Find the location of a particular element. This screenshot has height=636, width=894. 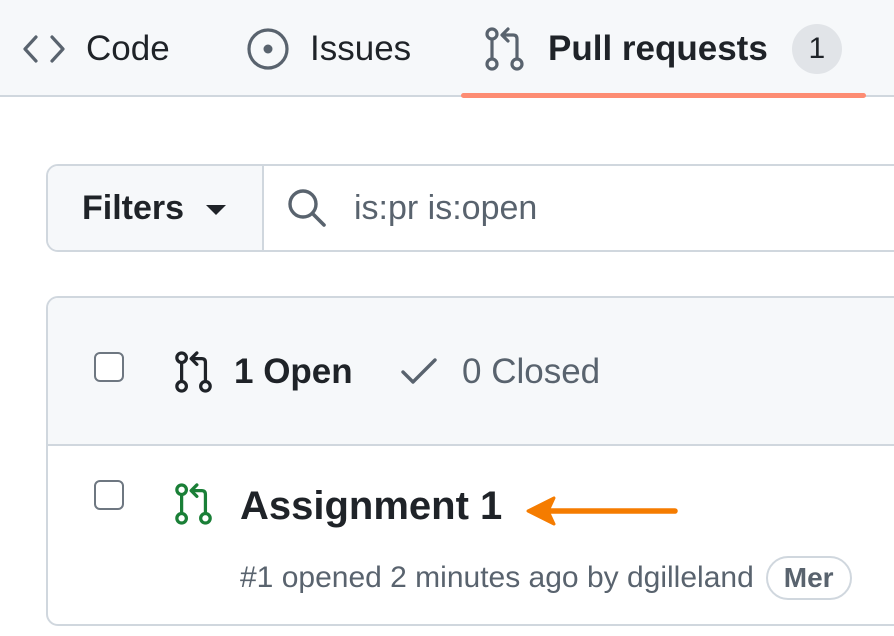

open-filter-link: 1 Open is located at coordinates (263, 372).